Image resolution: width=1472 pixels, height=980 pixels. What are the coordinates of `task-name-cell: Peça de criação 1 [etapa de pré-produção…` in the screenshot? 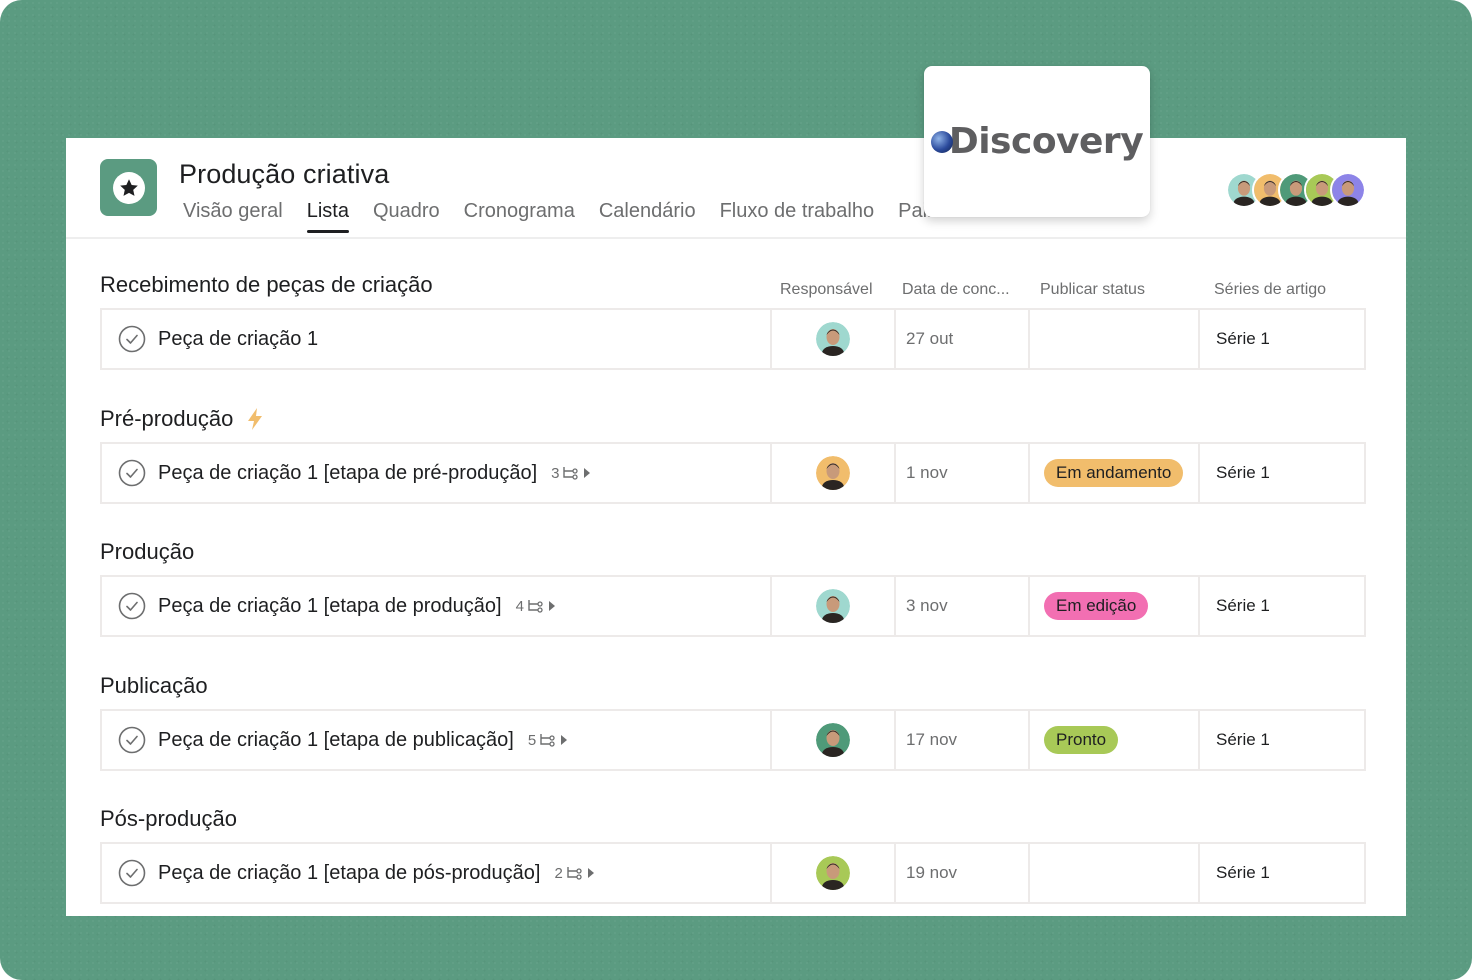 It's located at (436, 473).